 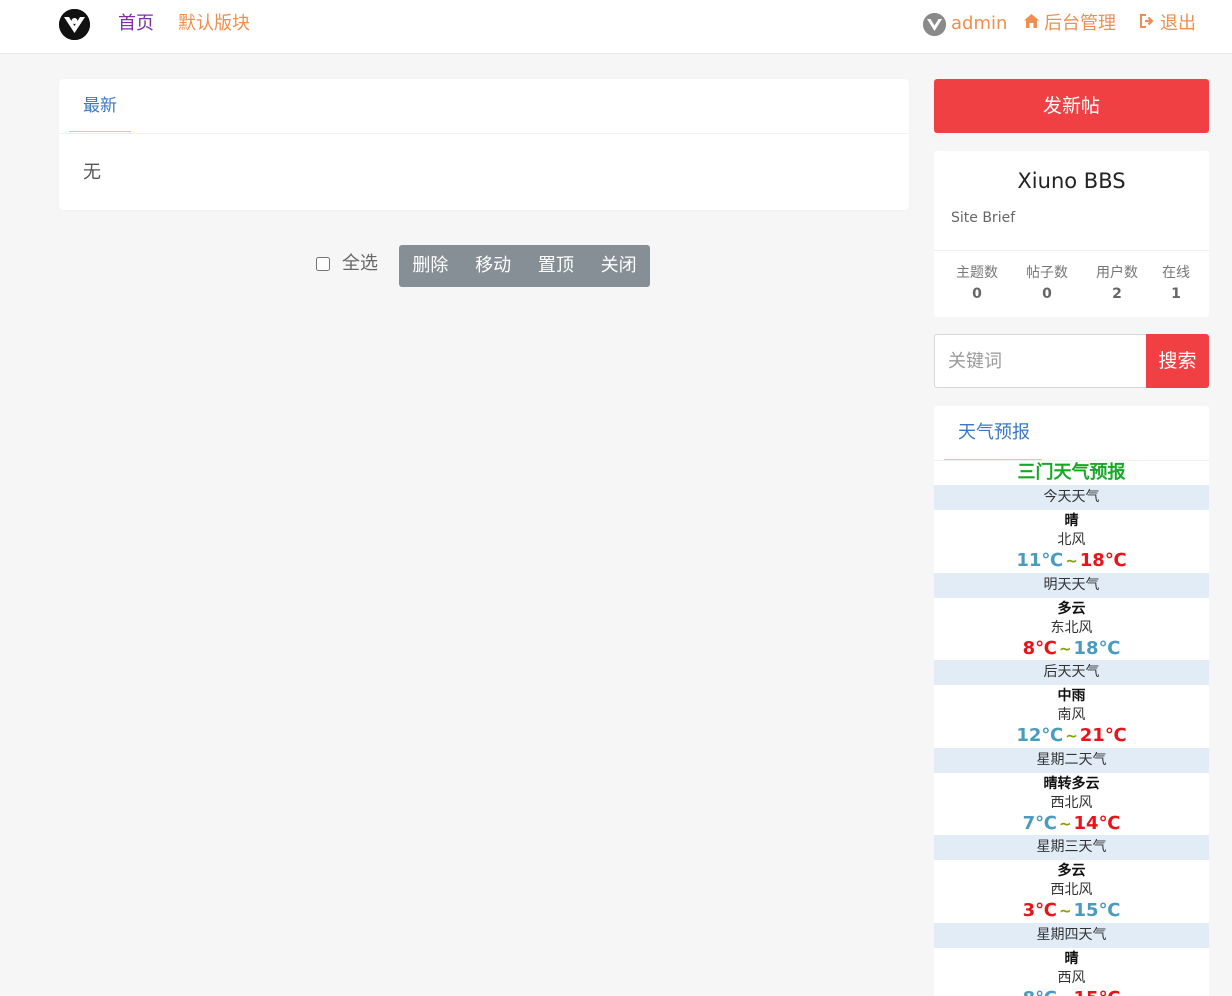 I want to click on weather-temp: 8℃ ~18℃, so click(x=1071, y=649).